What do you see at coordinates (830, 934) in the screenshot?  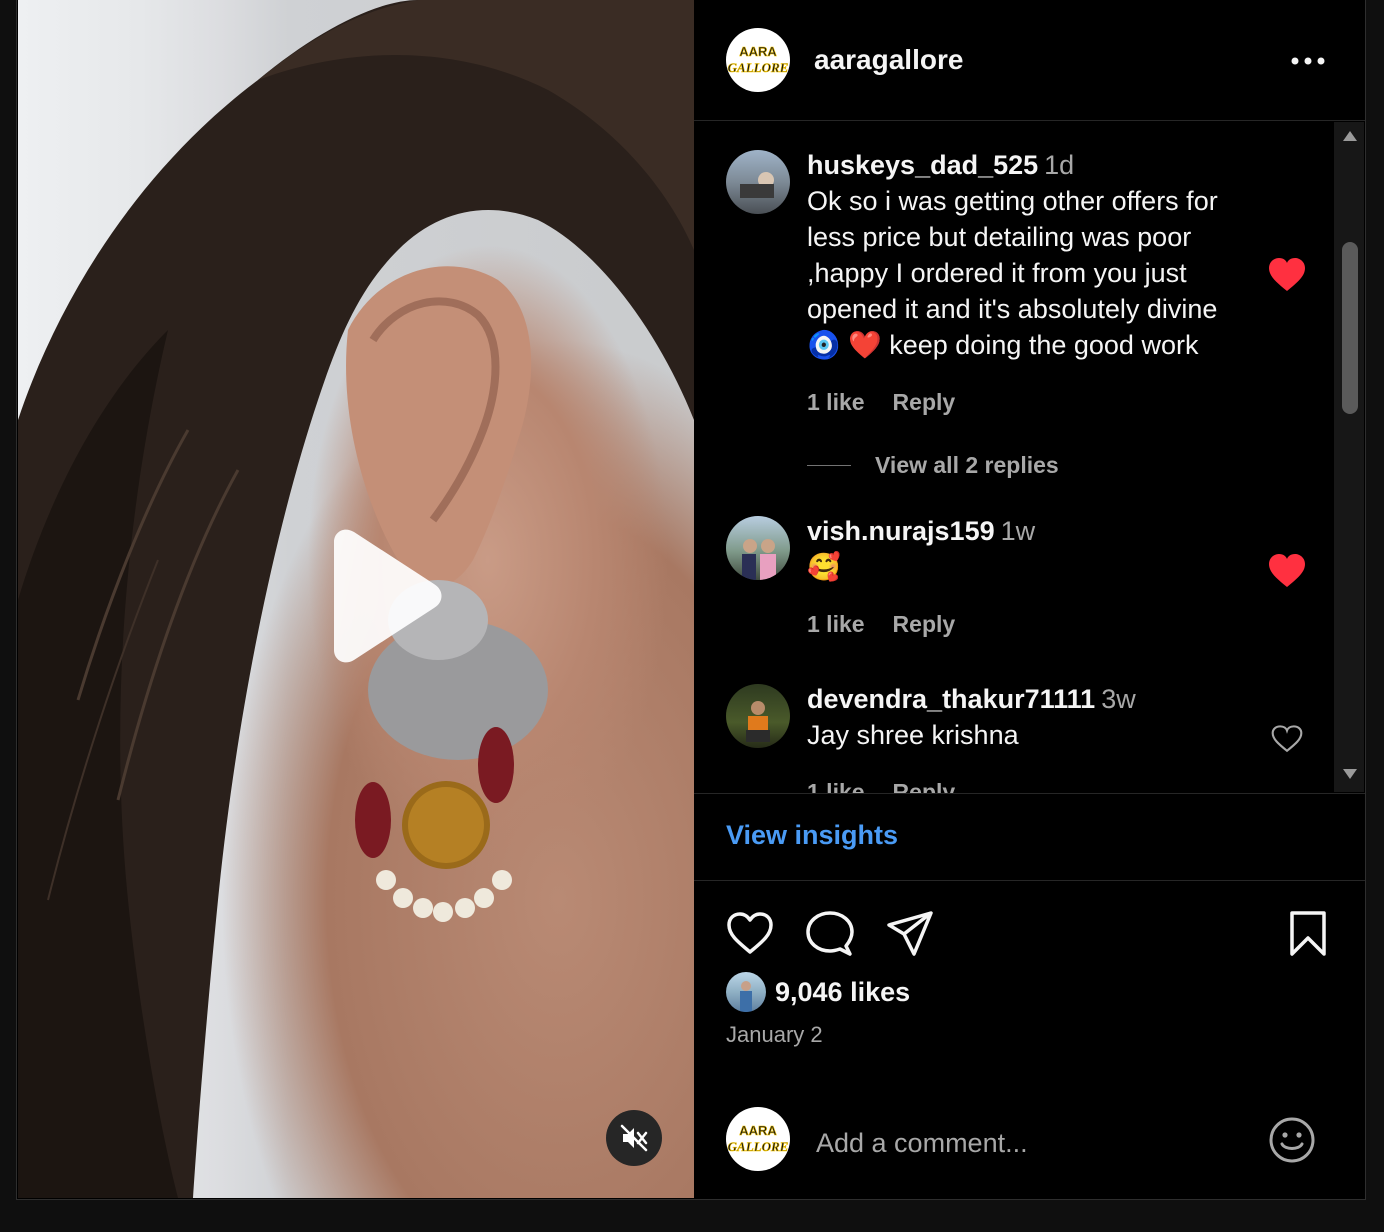 I see `comment-icon` at bounding box center [830, 934].